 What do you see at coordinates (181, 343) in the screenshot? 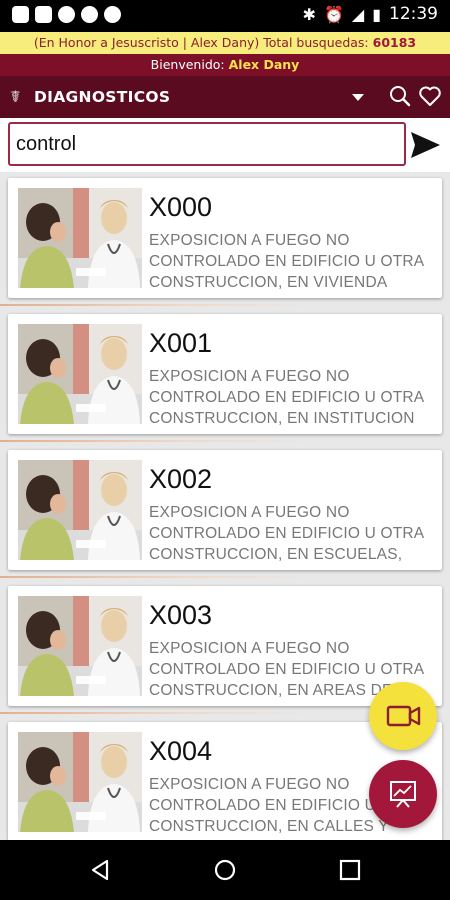
I see `result-code: X001` at bounding box center [181, 343].